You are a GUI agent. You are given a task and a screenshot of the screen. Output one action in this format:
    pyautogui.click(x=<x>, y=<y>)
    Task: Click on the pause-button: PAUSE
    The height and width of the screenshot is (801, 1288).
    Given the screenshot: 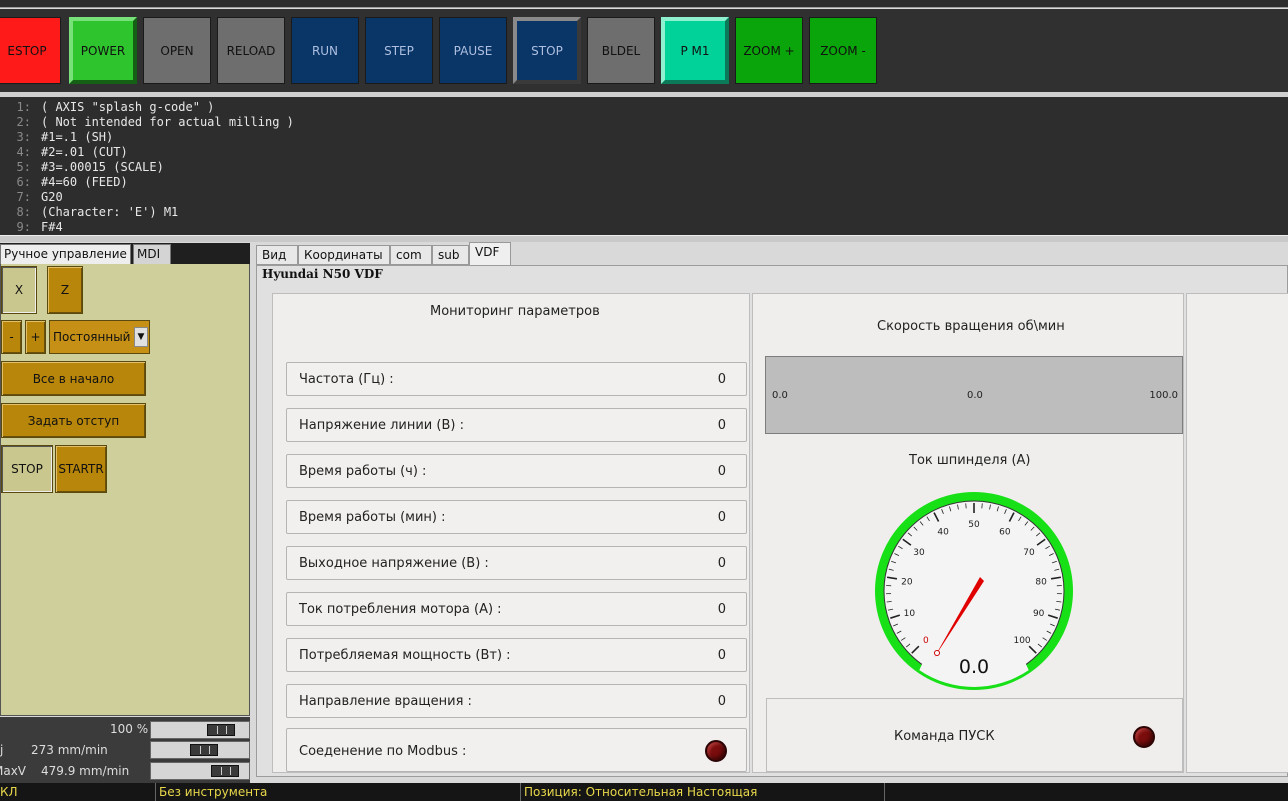 What is the action you would take?
    pyautogui.click(x=473, y=50)
    